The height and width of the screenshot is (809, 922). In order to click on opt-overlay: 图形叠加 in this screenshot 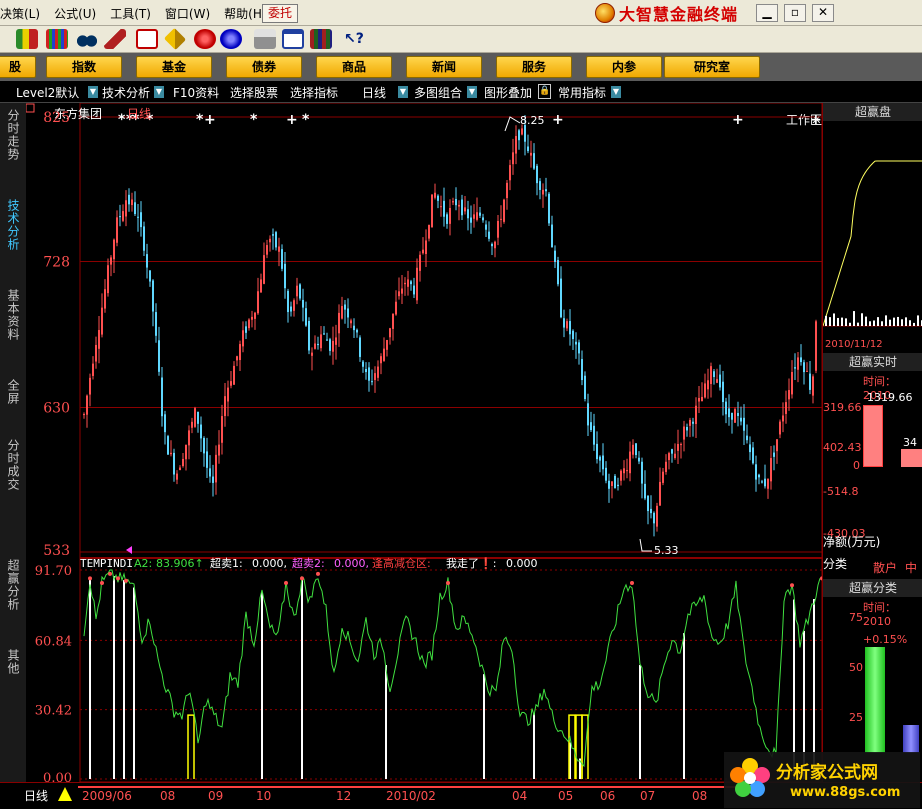, I will do `click(508, 92)`.